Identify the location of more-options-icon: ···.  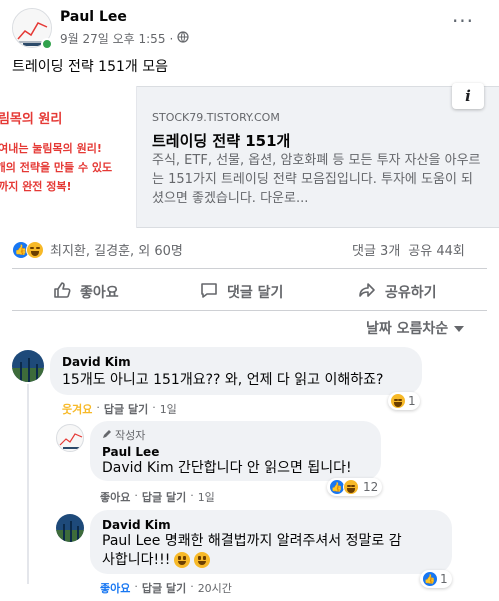
(463, 25).